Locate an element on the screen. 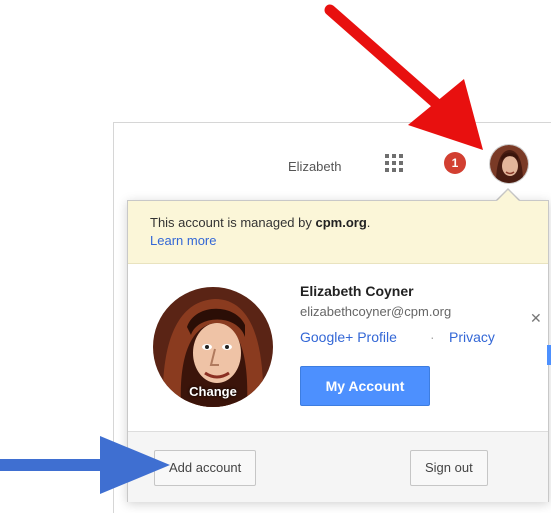  blue-arrow-icon is located at coordinates (85, 465).